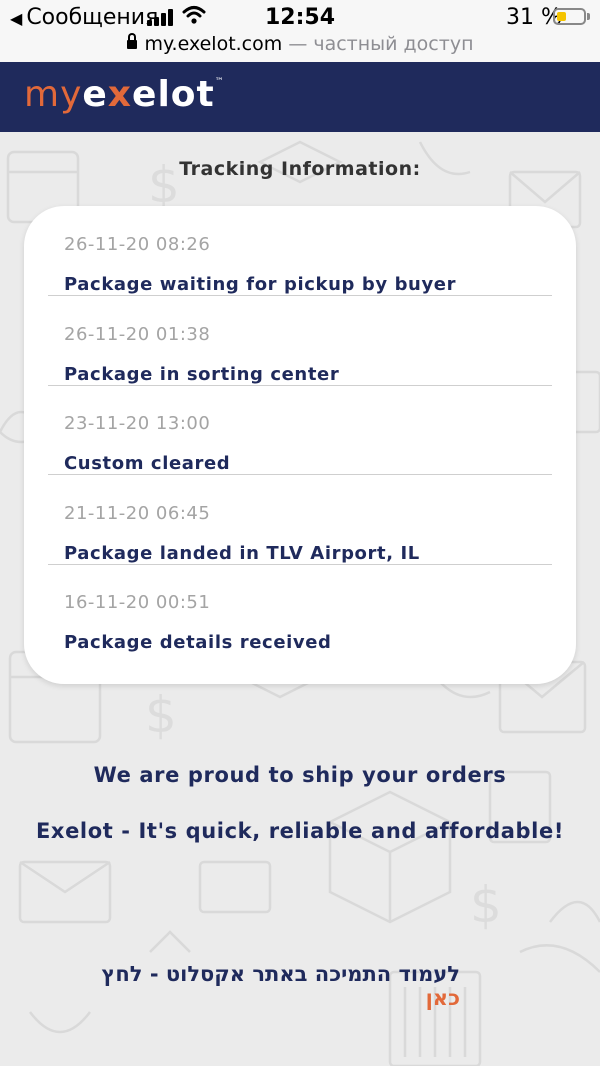 Image resolution: width=600 pixels, height=1066 pixels. I want to click on support-label: לעמוד התמיכה באתר אקסלוט - לחץ, so click(281, 974).